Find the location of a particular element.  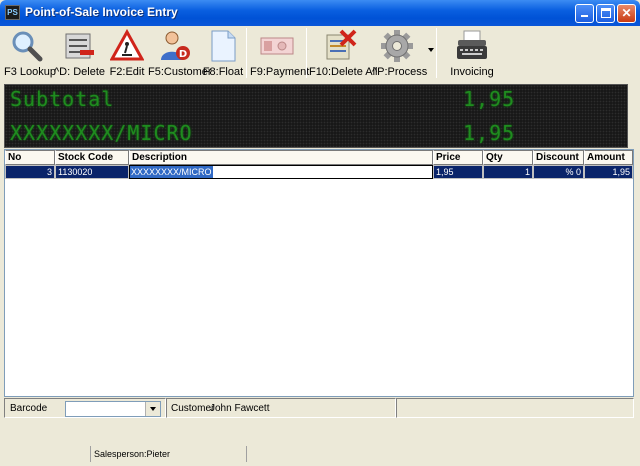

status-cell-spare is located at coordinates (441, 454).